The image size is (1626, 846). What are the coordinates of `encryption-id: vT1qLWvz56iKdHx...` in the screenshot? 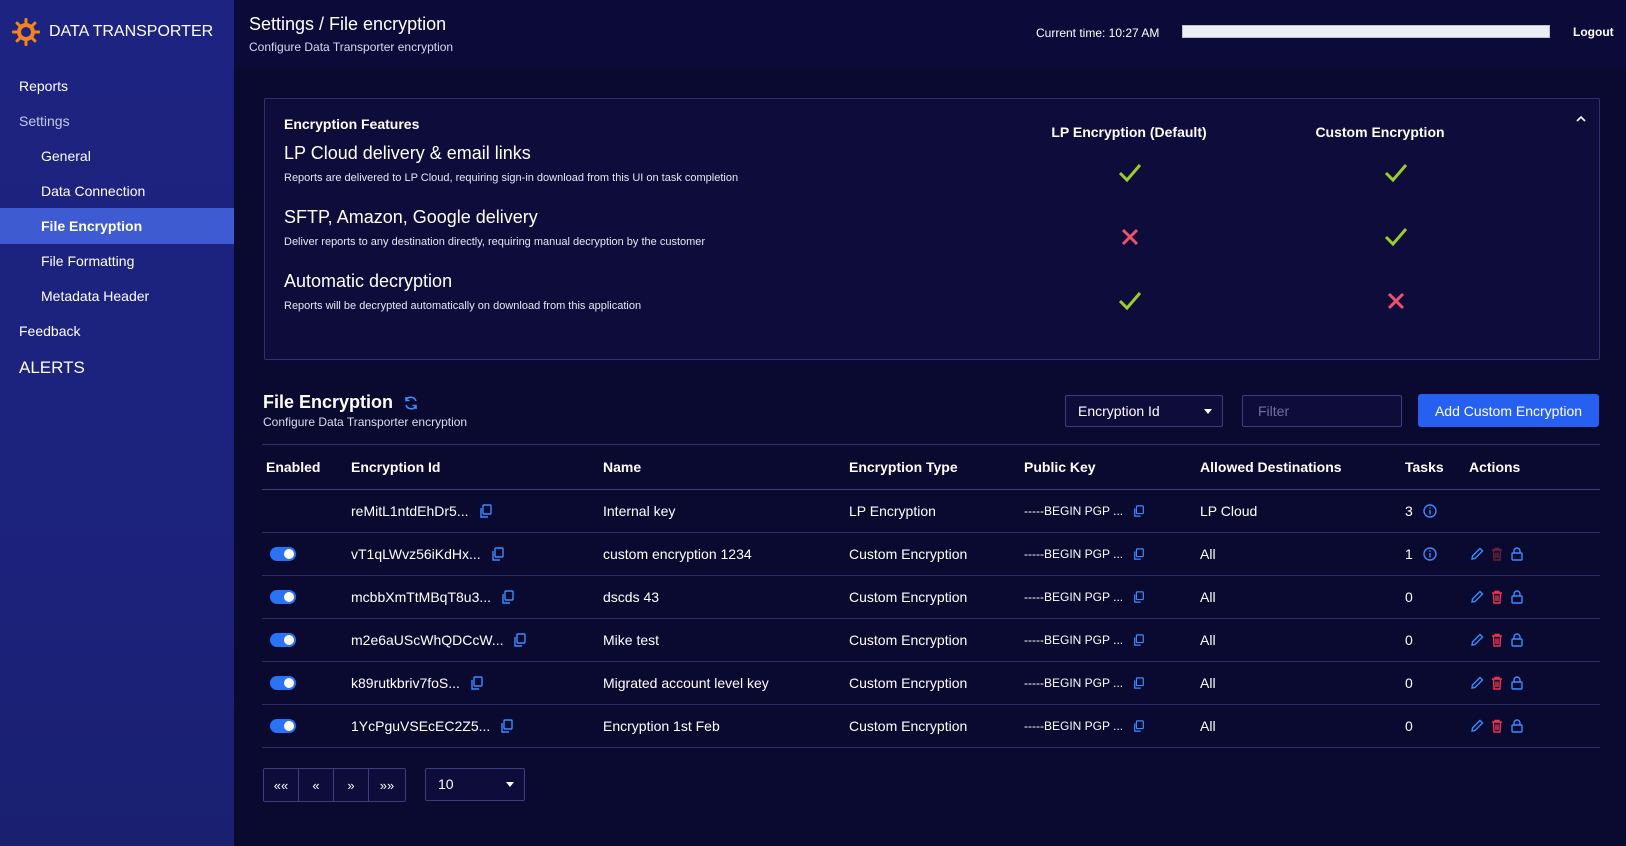 It's located at (416, 554).